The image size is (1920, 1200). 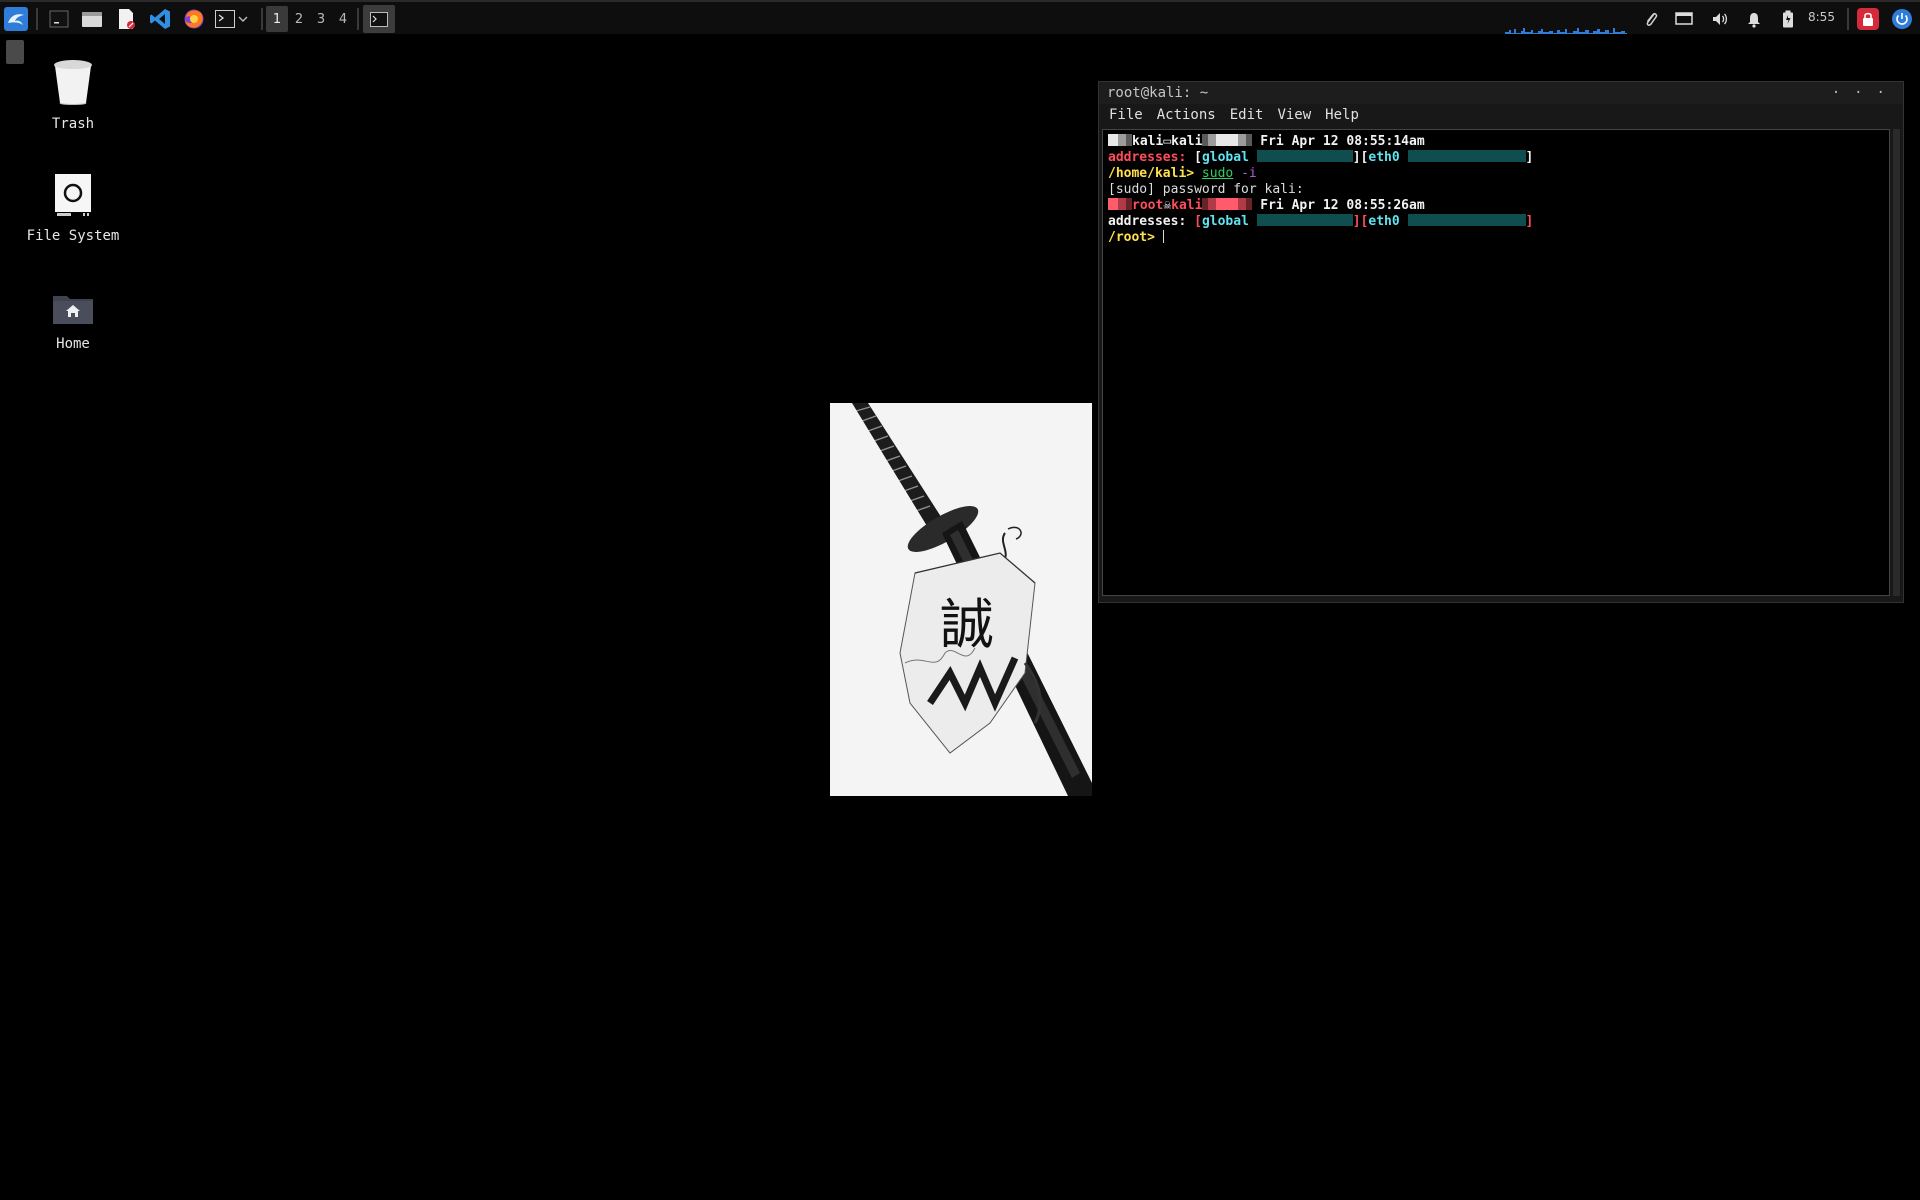 What do you see at coordinates (92, 19) in the screenshot?
I see `file-manager-icon` at bounding box center [92, 19].